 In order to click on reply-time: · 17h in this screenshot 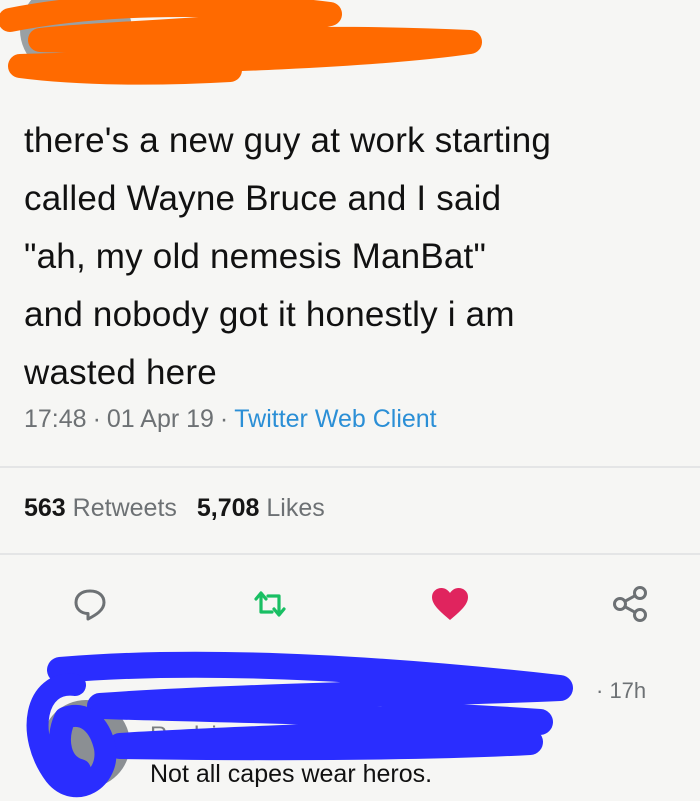, I will do `click(621, 690)`.